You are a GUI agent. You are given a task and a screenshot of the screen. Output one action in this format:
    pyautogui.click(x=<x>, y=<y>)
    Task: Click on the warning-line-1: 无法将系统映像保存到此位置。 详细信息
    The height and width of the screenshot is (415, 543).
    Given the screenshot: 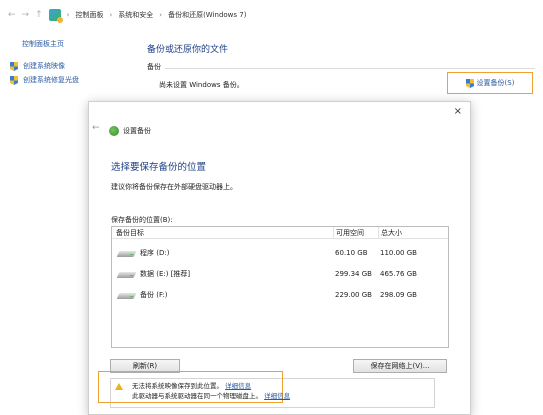 What is the action you would take?
    pyautogui.click(x=191, y=385)
    